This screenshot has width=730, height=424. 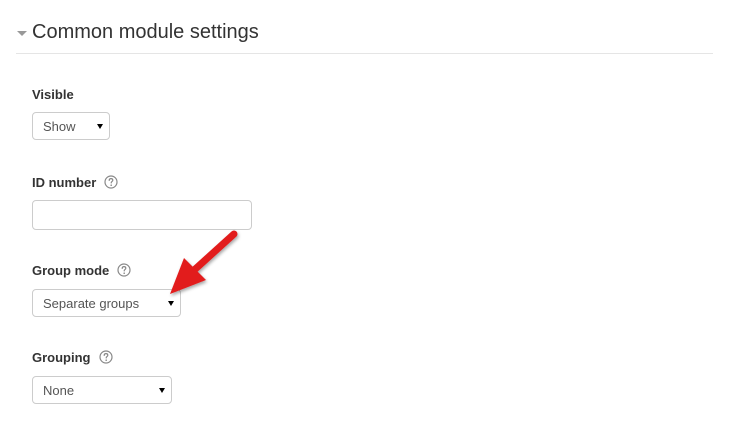 I want to click on visible-select-value: Show, so click(x=59, y=126).